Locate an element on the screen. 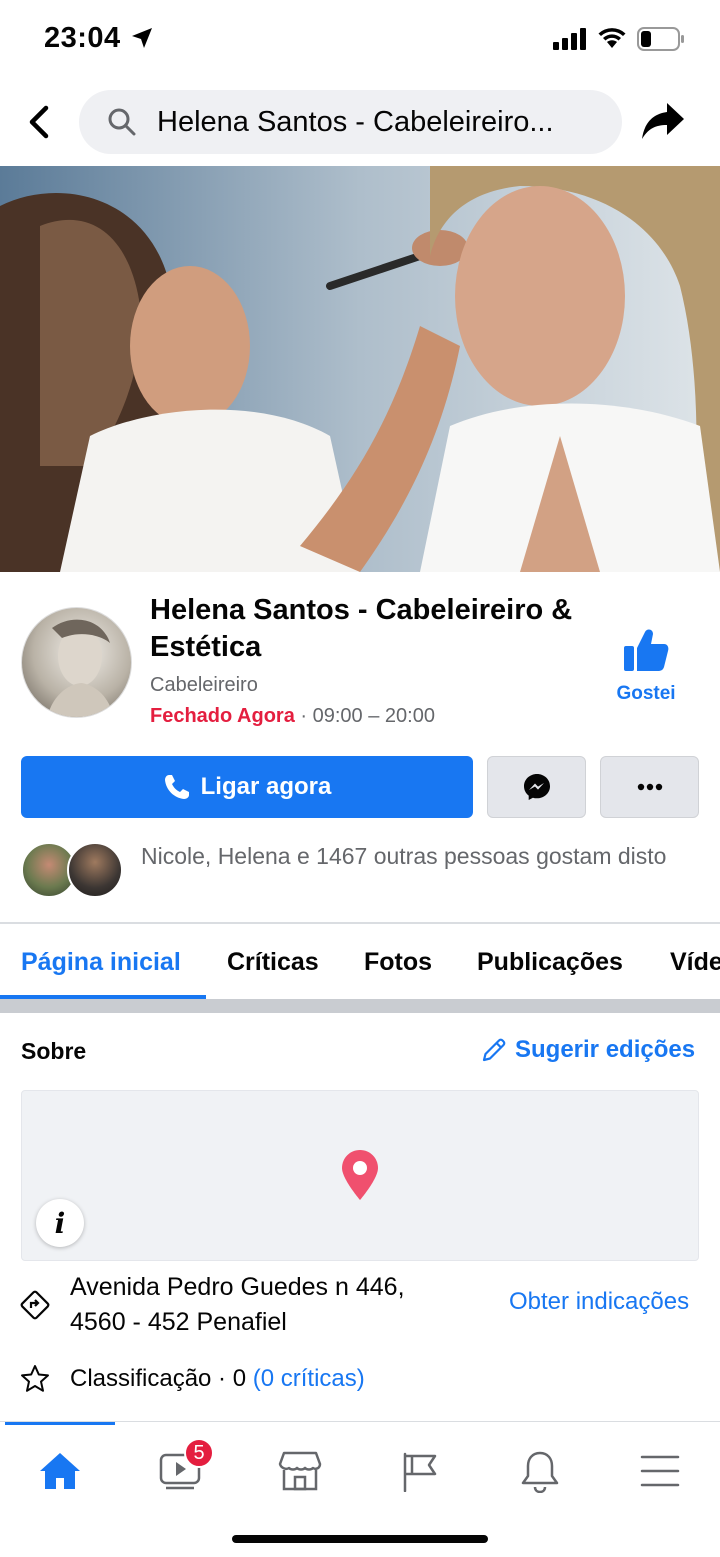  about-heading: Sobre is located at coordinates (54, 1051).